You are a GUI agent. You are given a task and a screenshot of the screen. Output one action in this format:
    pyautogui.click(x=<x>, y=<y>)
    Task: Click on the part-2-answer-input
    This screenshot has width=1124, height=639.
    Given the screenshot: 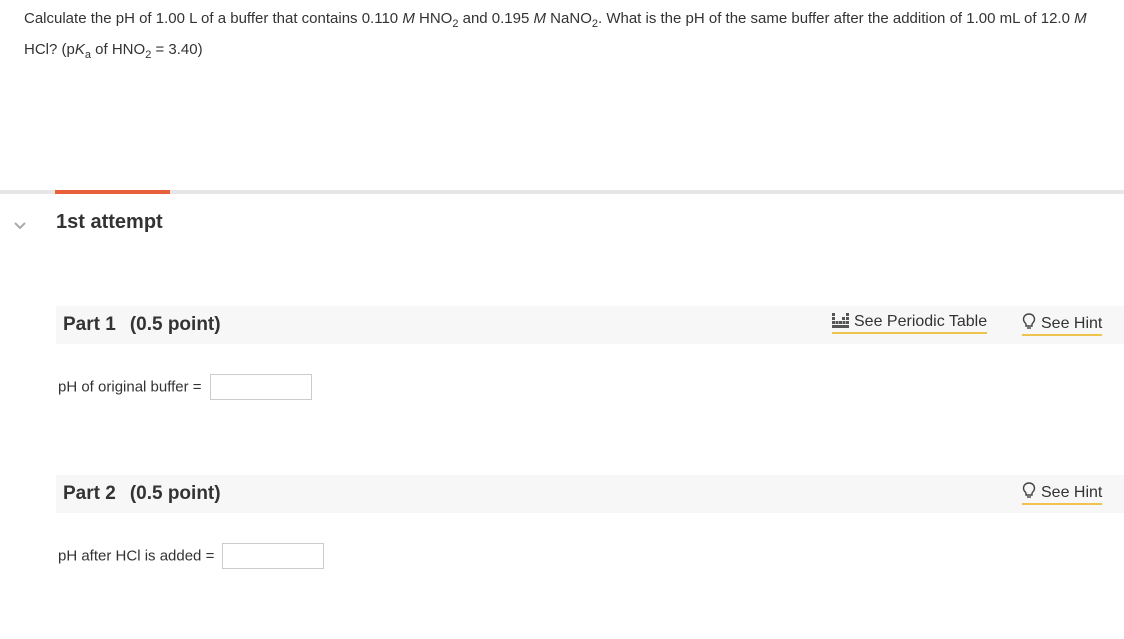 What is the action you would take?
    pyautogui.click(x=273, y=556)
    